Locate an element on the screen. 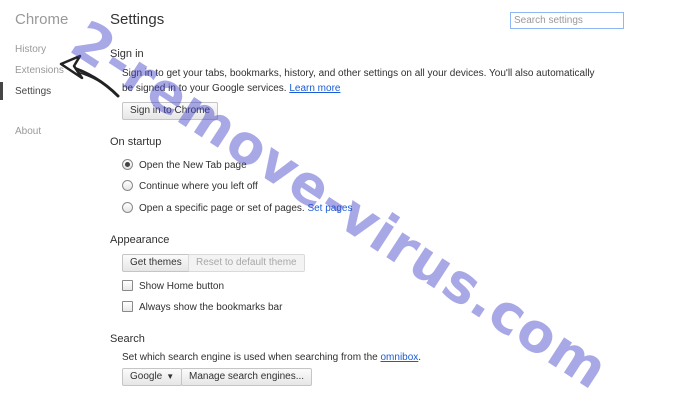 This screenshot has height=402, width=700. show-bookmarks-checkbox is located at coordinates (127, 306).